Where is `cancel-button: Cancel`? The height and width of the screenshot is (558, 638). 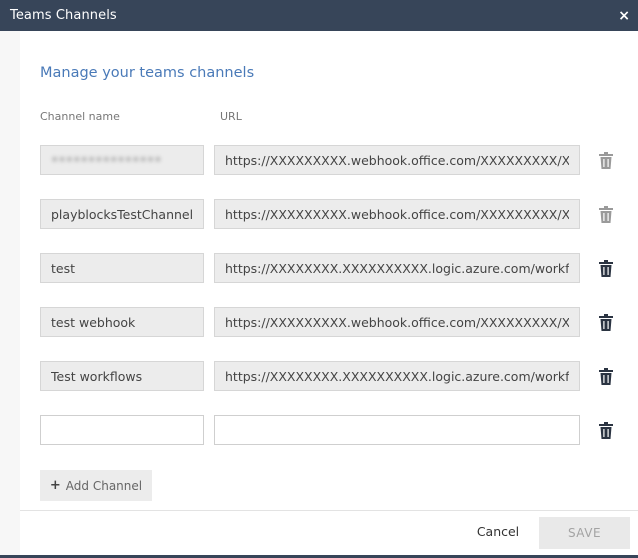
cancel-button: Cancel is located at coordinates (498, 531).